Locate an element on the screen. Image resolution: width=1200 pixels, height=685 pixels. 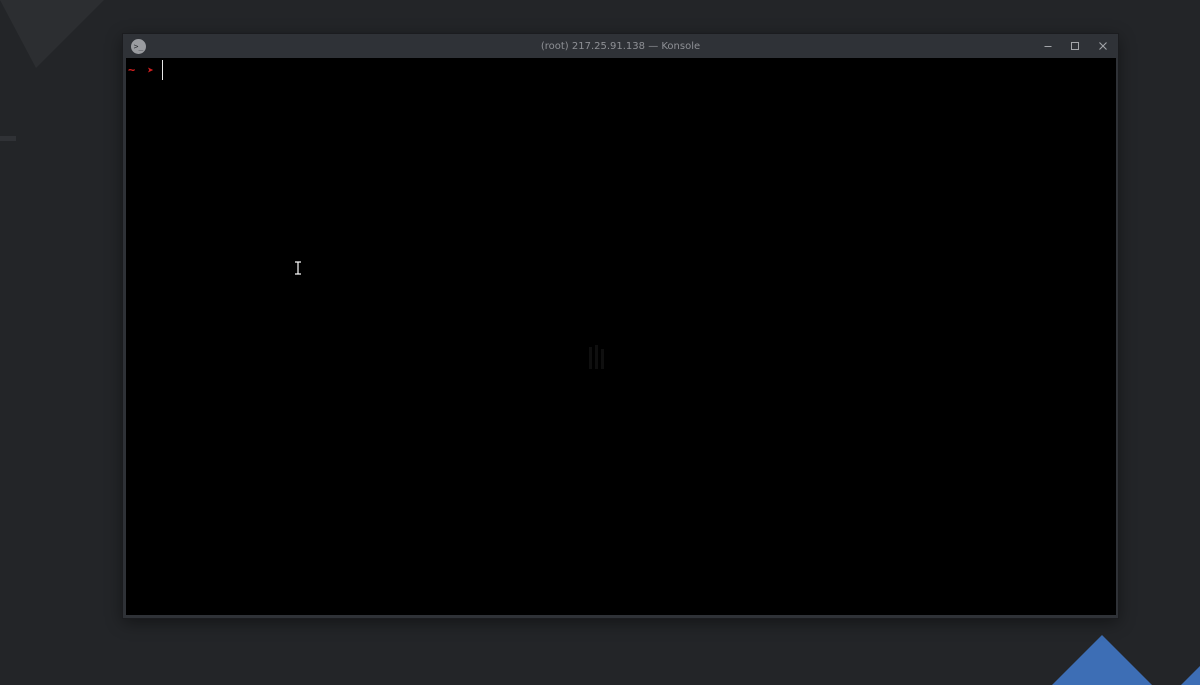
prompt-directory: ~ is located at coordinates (132, 70).